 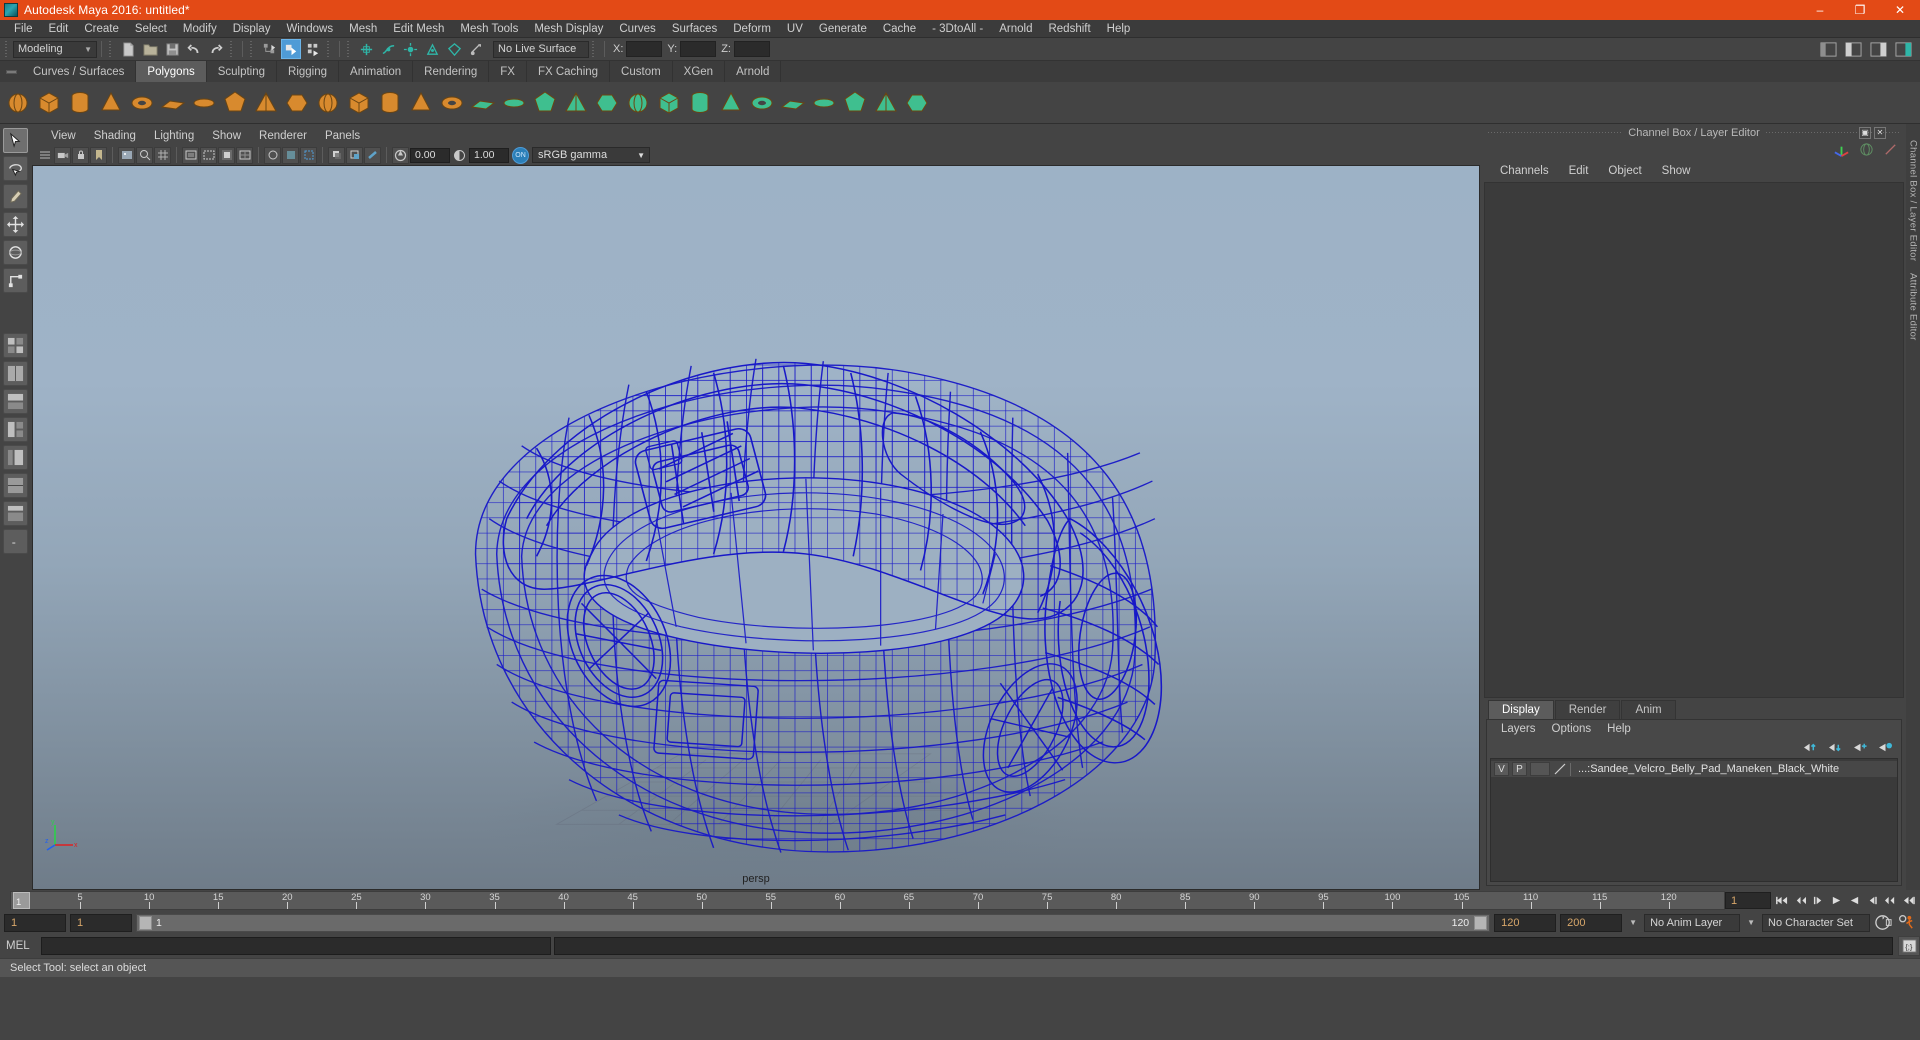 I want to click on channel-box-menu-channels: Channels, so click(x=1524, y=171).